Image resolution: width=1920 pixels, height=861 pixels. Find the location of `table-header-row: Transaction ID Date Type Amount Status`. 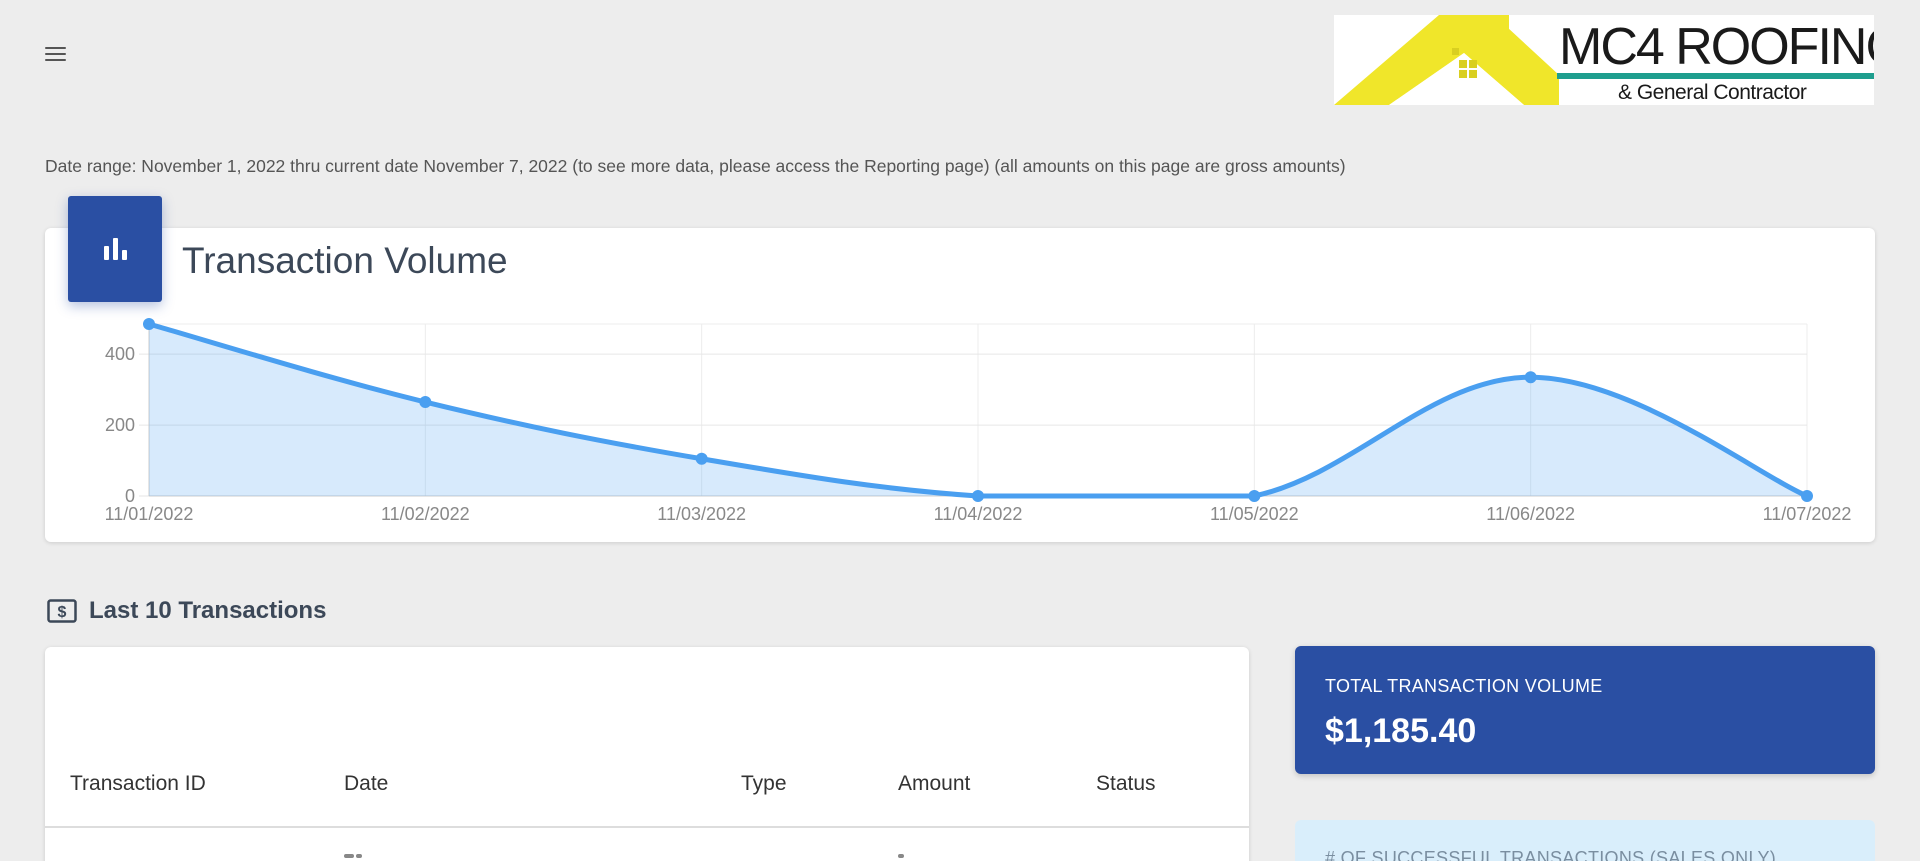

table-header-row: Transaction ID Date Type Amount Status is located at coordinates (647, 800).